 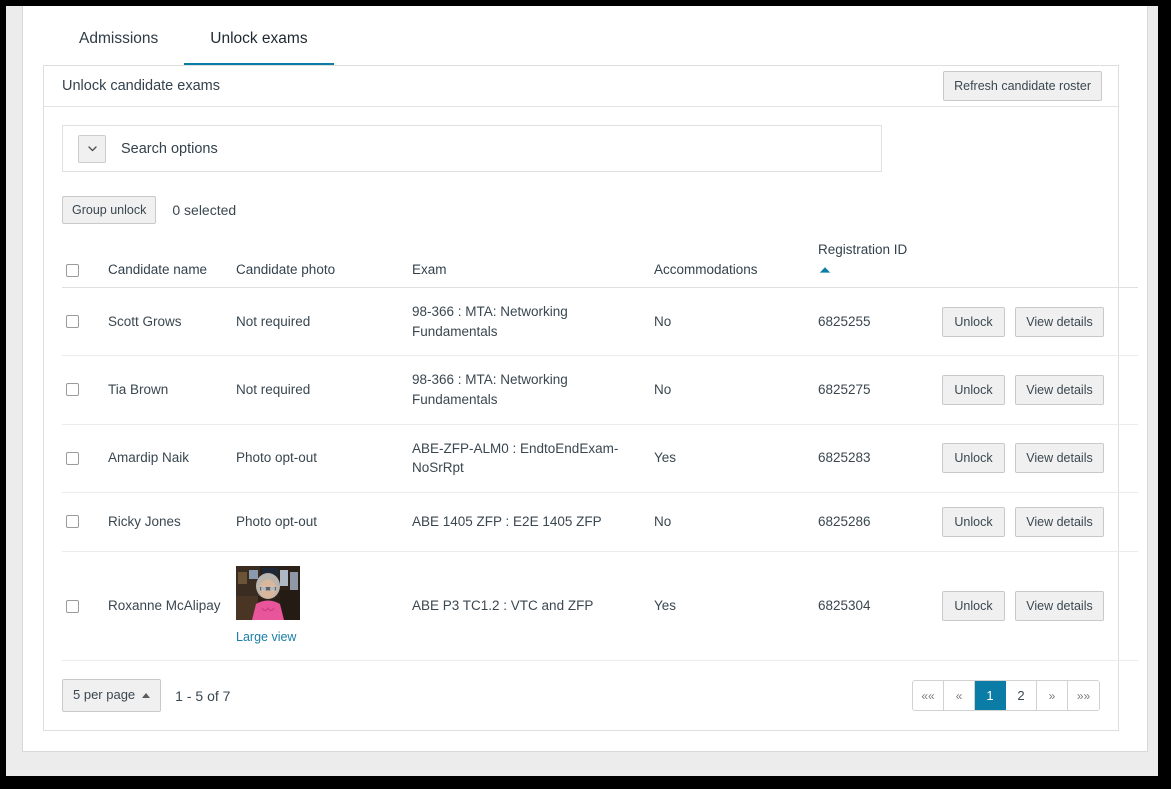 I want to click on select-all-checkbox, so click(x=72, y=271).